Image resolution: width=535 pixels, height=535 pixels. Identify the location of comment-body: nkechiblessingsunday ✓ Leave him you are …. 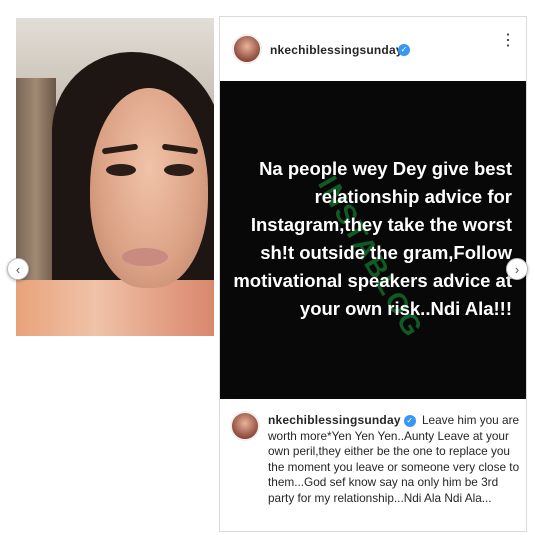
(394, 459).